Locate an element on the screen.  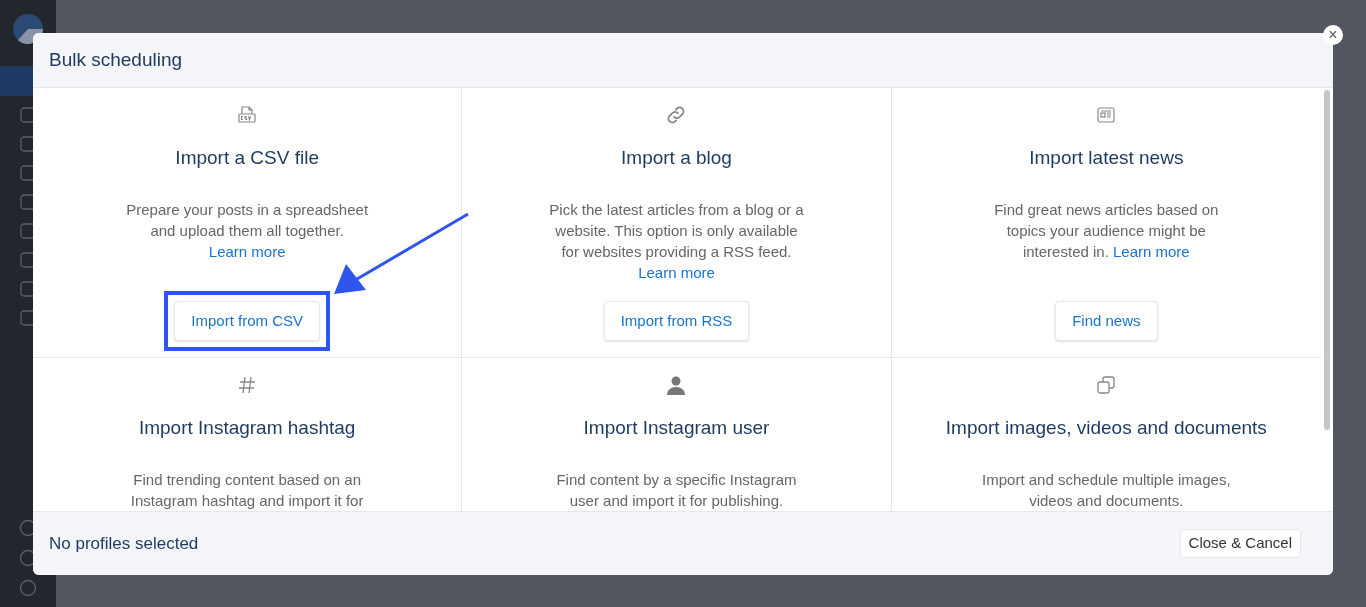
csv-file-icon is located at coordinates (247, 115).